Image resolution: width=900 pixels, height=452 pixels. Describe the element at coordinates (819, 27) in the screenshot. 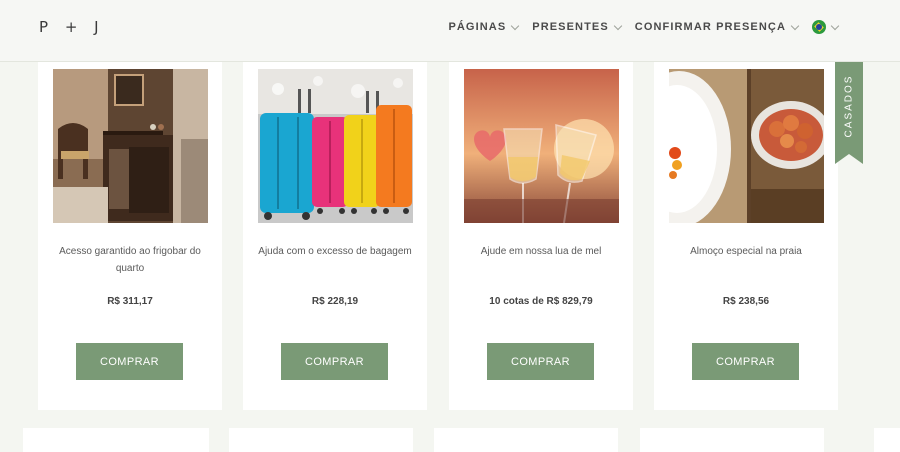

I see `brazil-flag-icon` at that location.